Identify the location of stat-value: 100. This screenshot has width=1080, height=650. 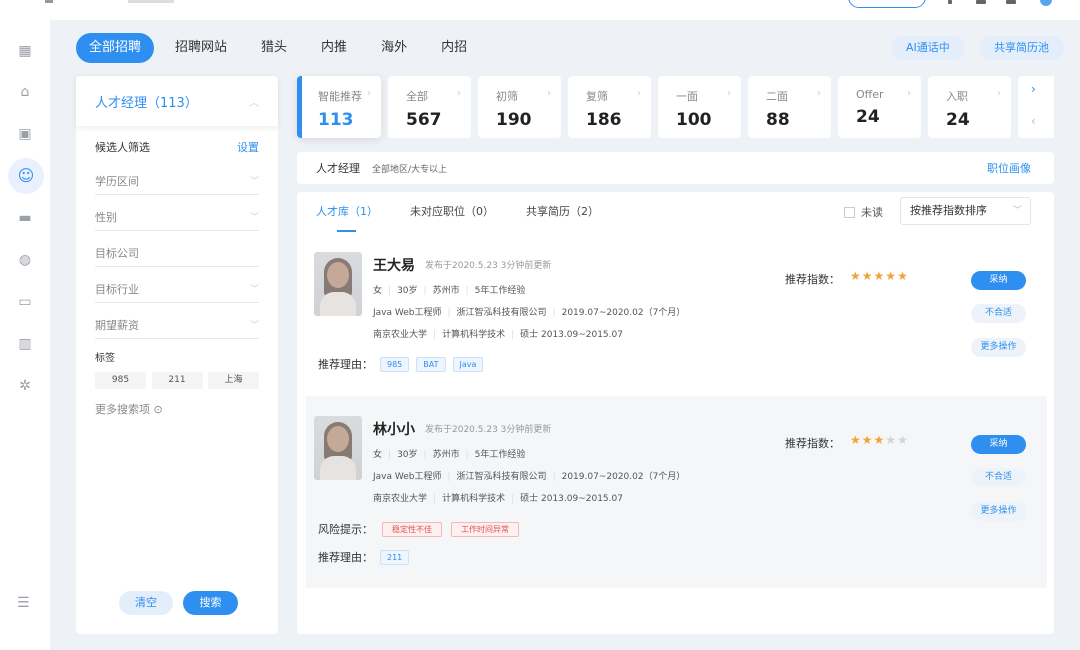
(694, 120).